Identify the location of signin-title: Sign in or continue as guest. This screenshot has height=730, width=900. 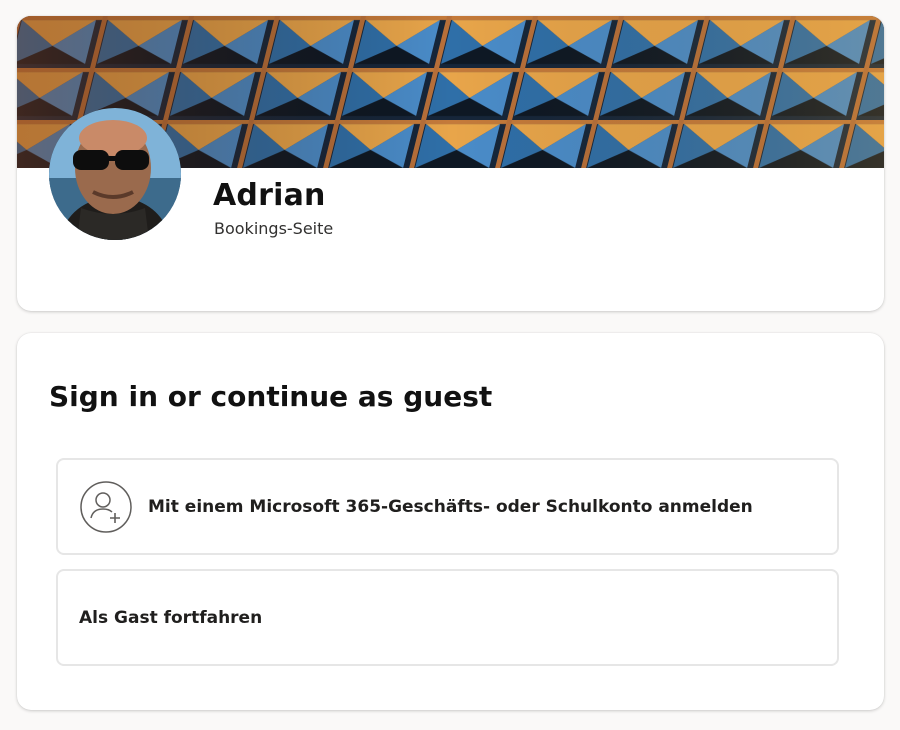
(271, 396).